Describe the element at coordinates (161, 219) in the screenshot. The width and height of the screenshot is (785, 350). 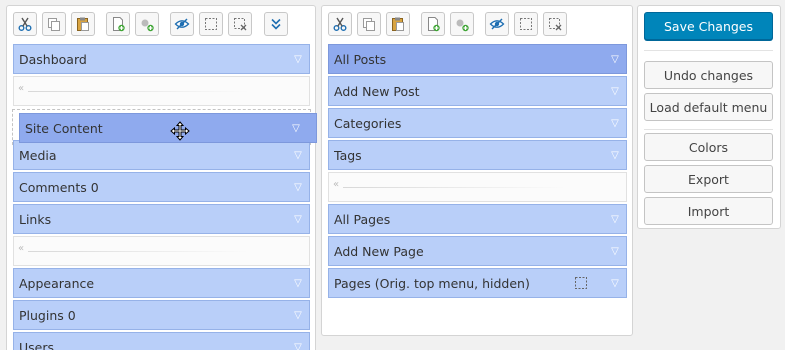
I see `menu-item-links: Links ▽` at that location.